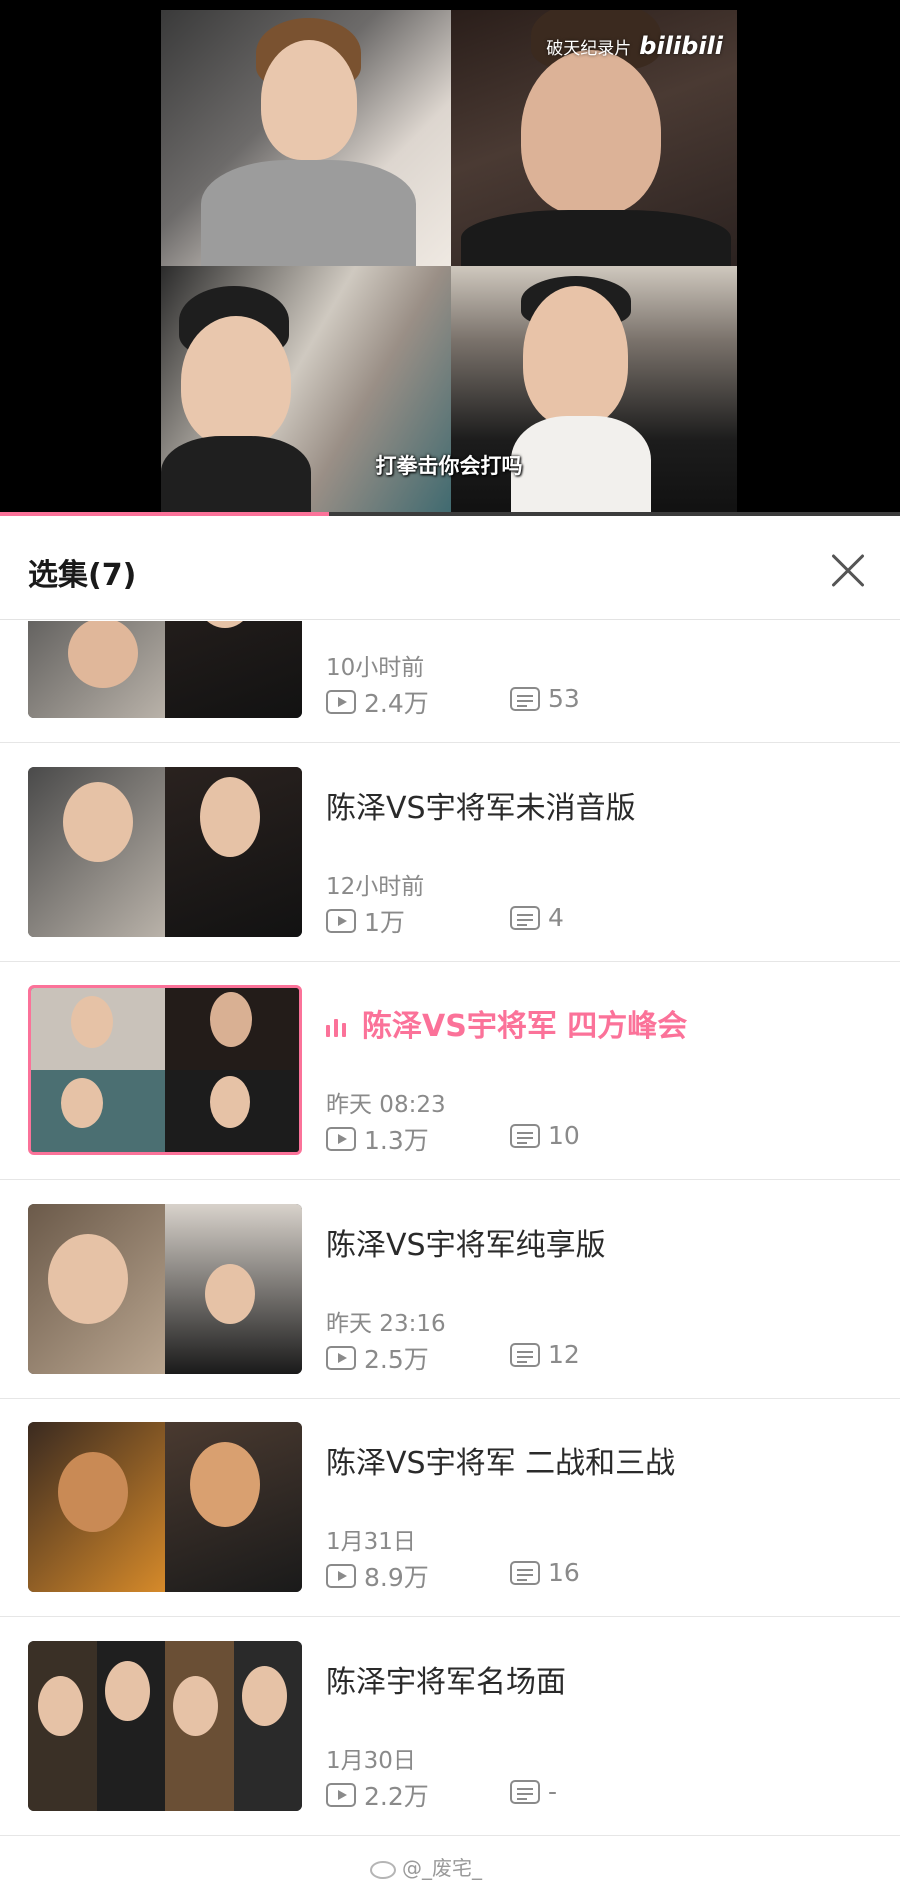 The image size is (900, 1885). I want to click on episode-stats: 2.2万 -, so click(526, 1794).